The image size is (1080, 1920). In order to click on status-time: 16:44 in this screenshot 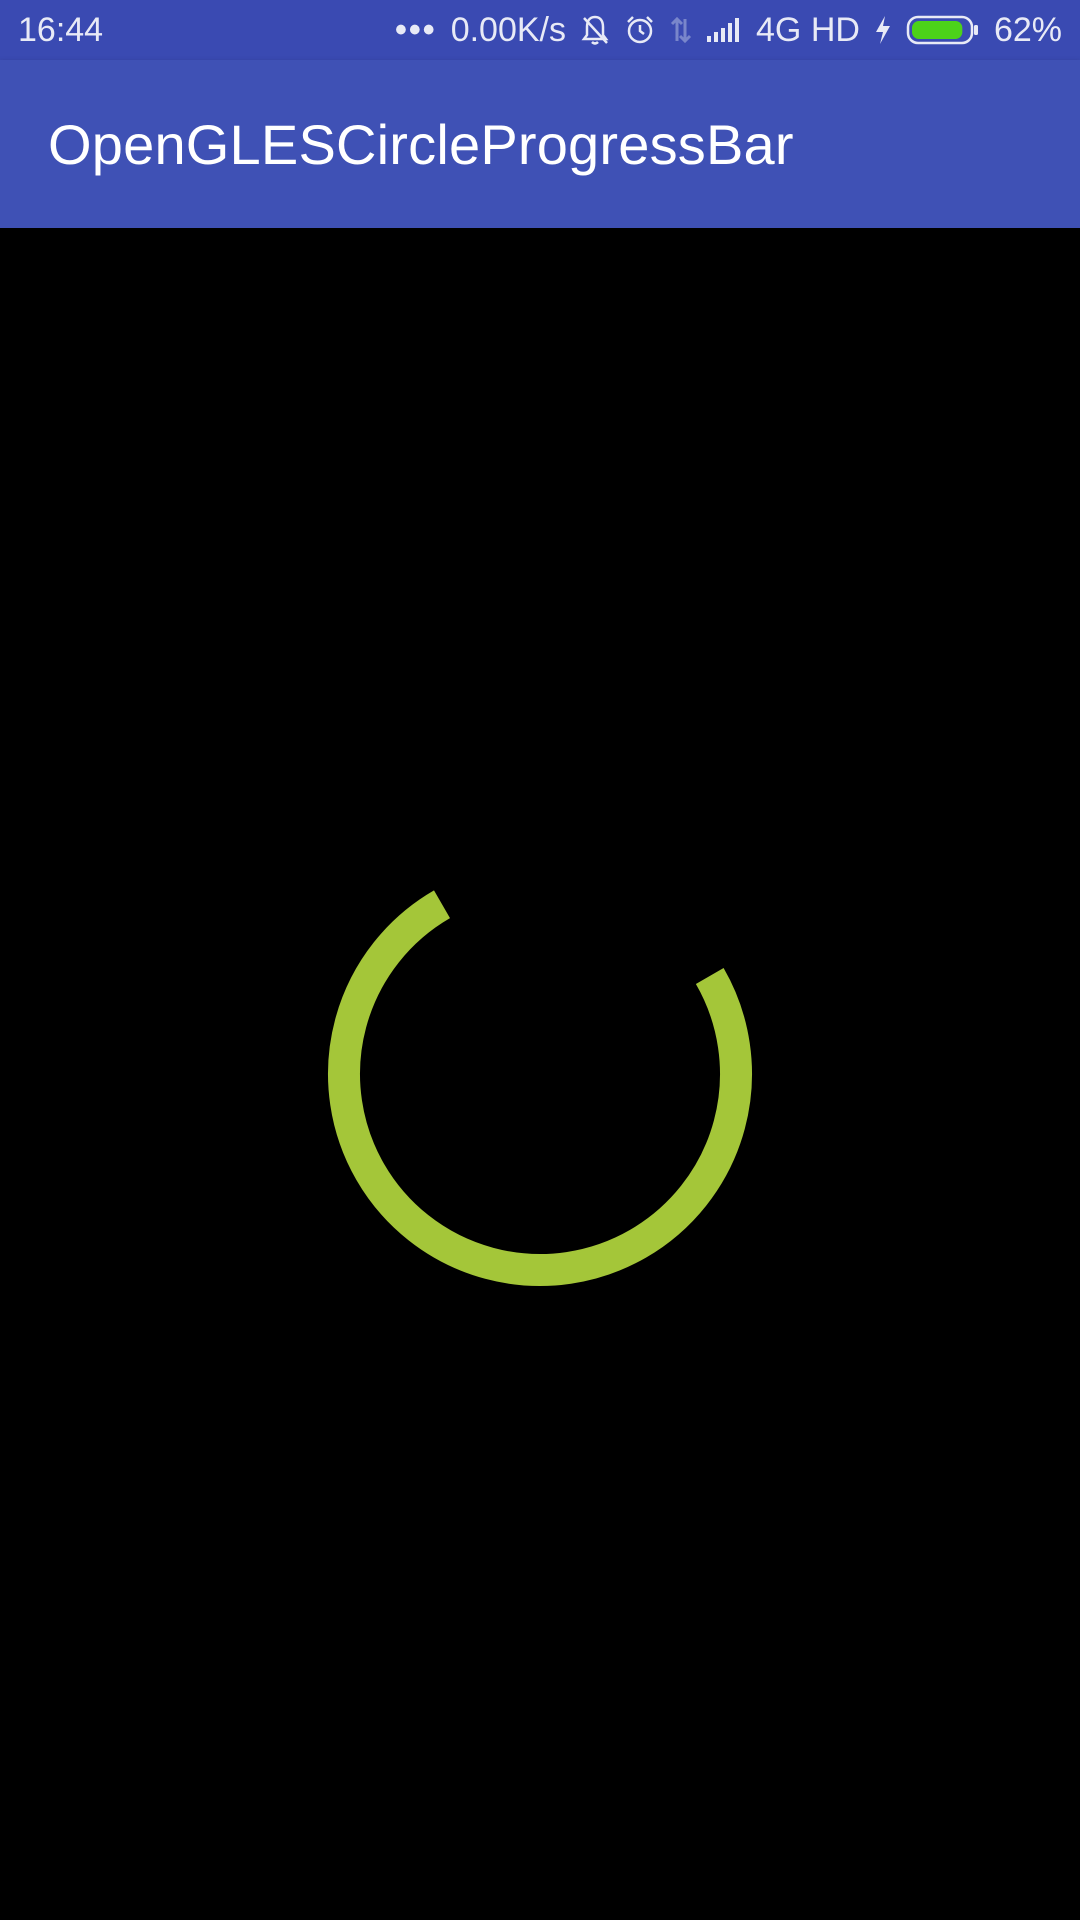, I will do `click(61, 29)`.